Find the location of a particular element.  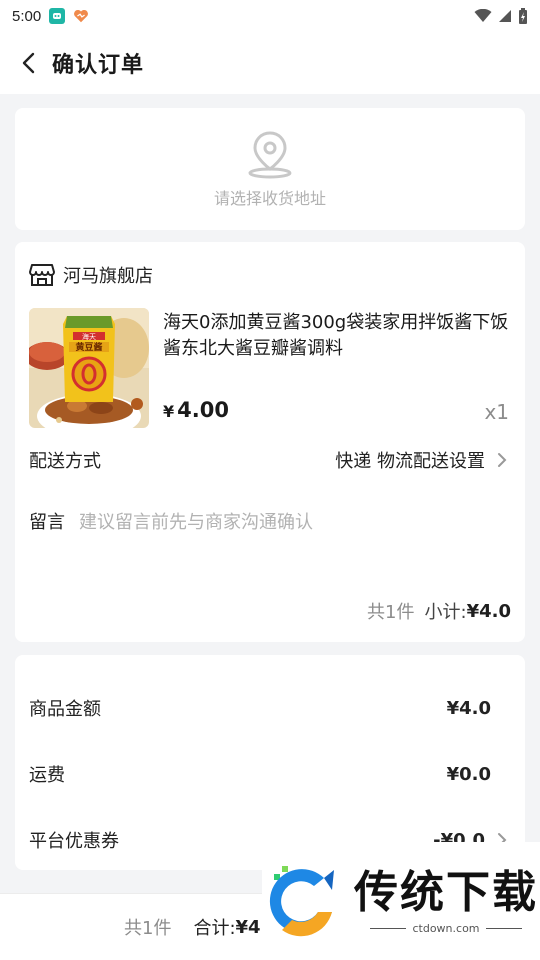

product-price-value: 4.00 is located at coordinates (203, 410).